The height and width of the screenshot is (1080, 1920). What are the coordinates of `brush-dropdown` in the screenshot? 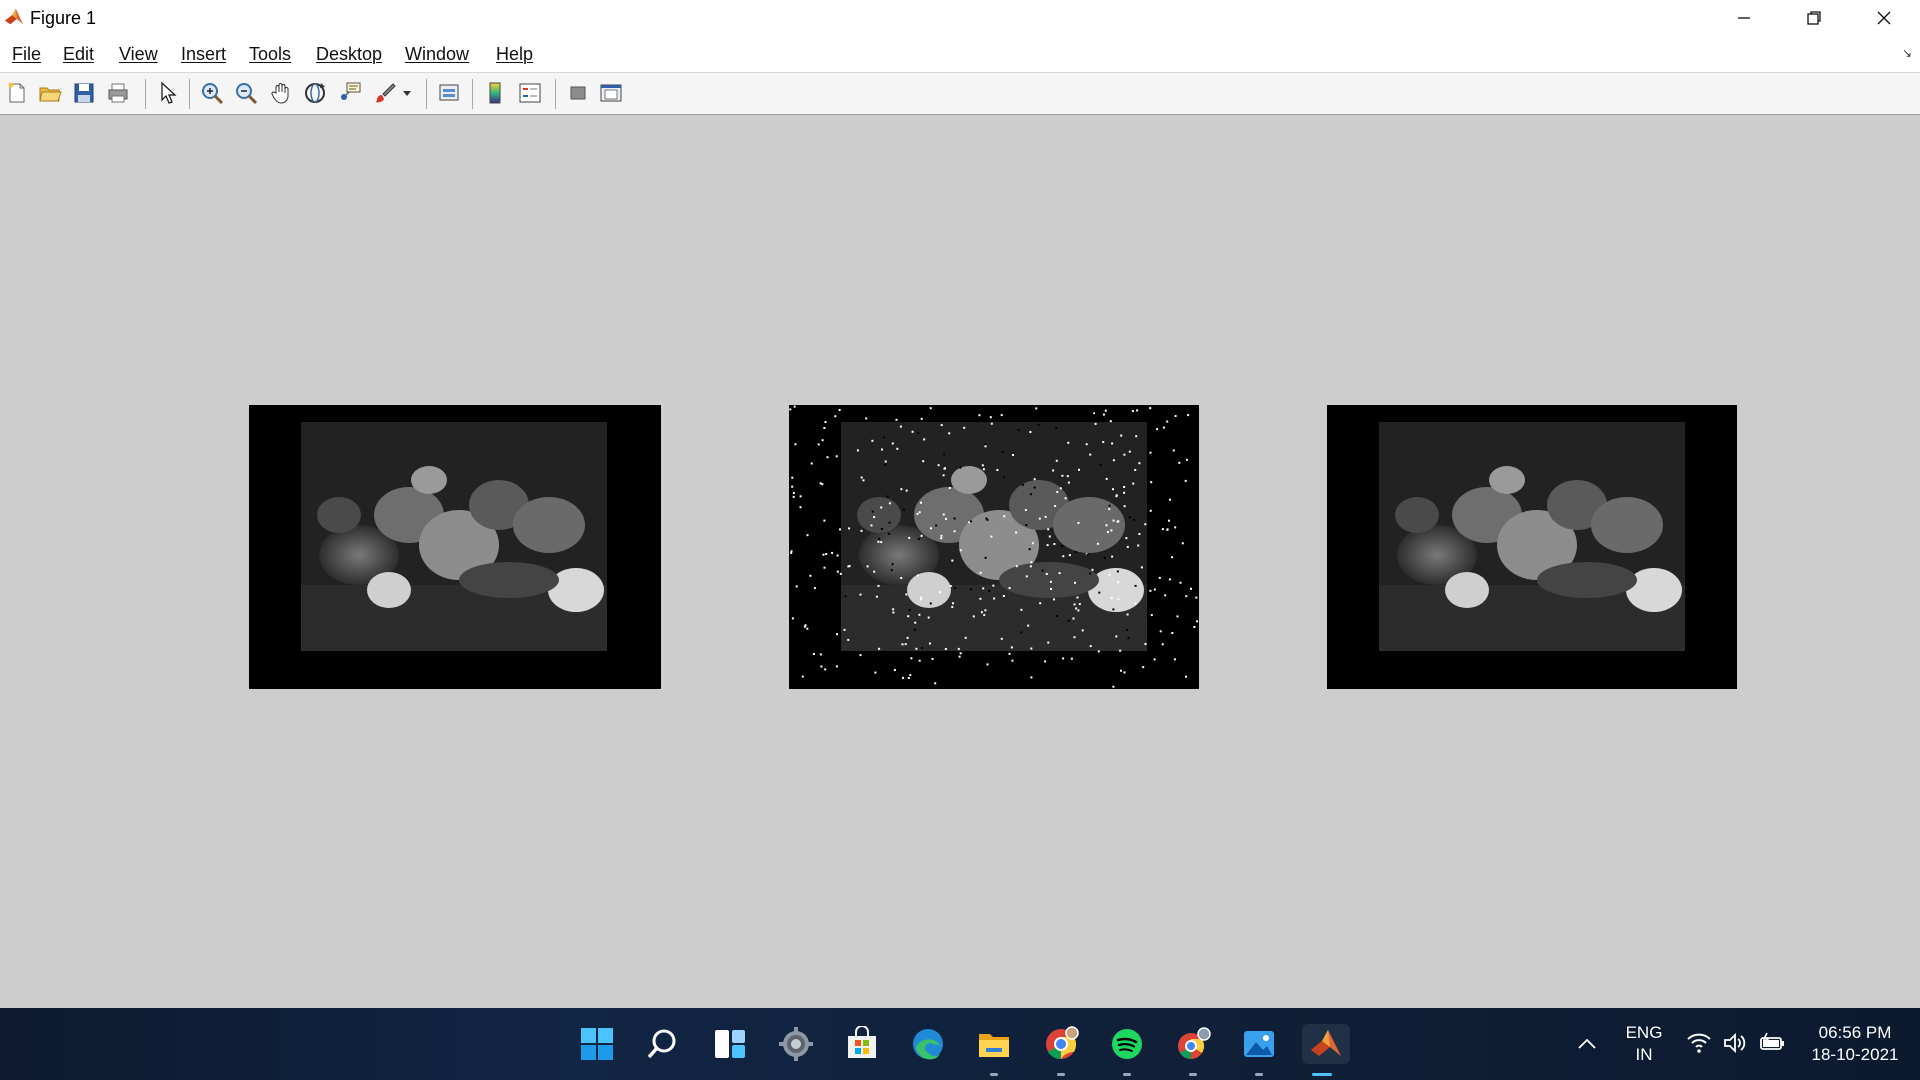 It's located at (407, 93).